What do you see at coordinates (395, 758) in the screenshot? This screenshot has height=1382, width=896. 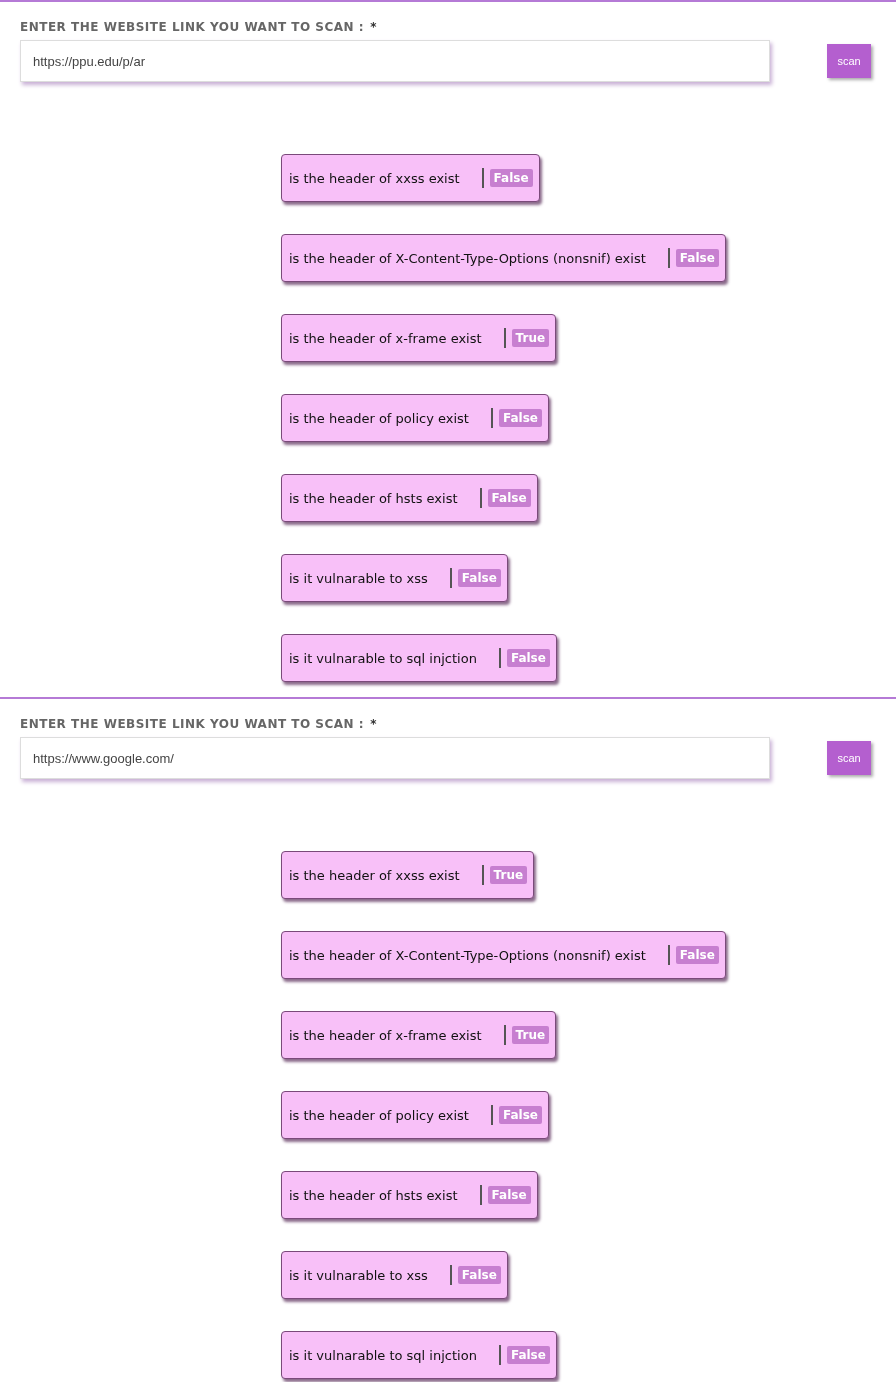 I see `url-input-field: https://www.google.com/` at bounding box center [395, 758].